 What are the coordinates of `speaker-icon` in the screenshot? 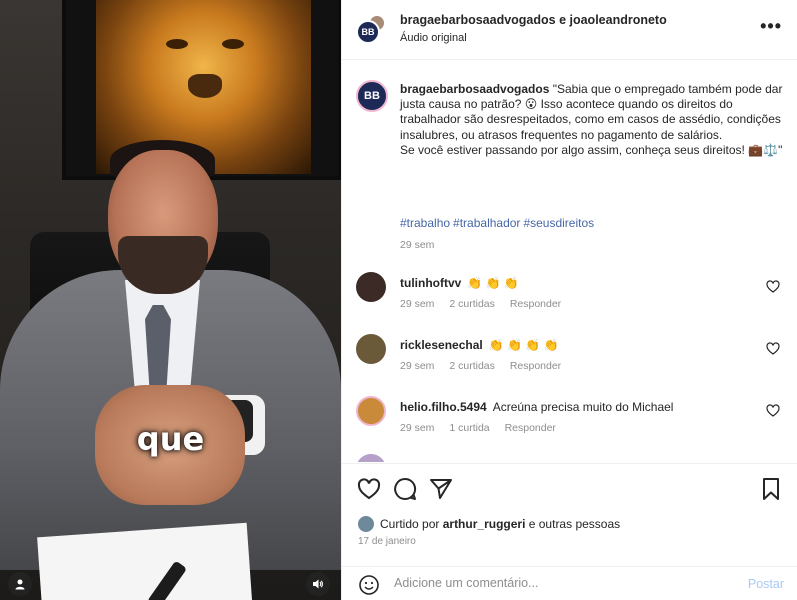 It's located at (318, 584).